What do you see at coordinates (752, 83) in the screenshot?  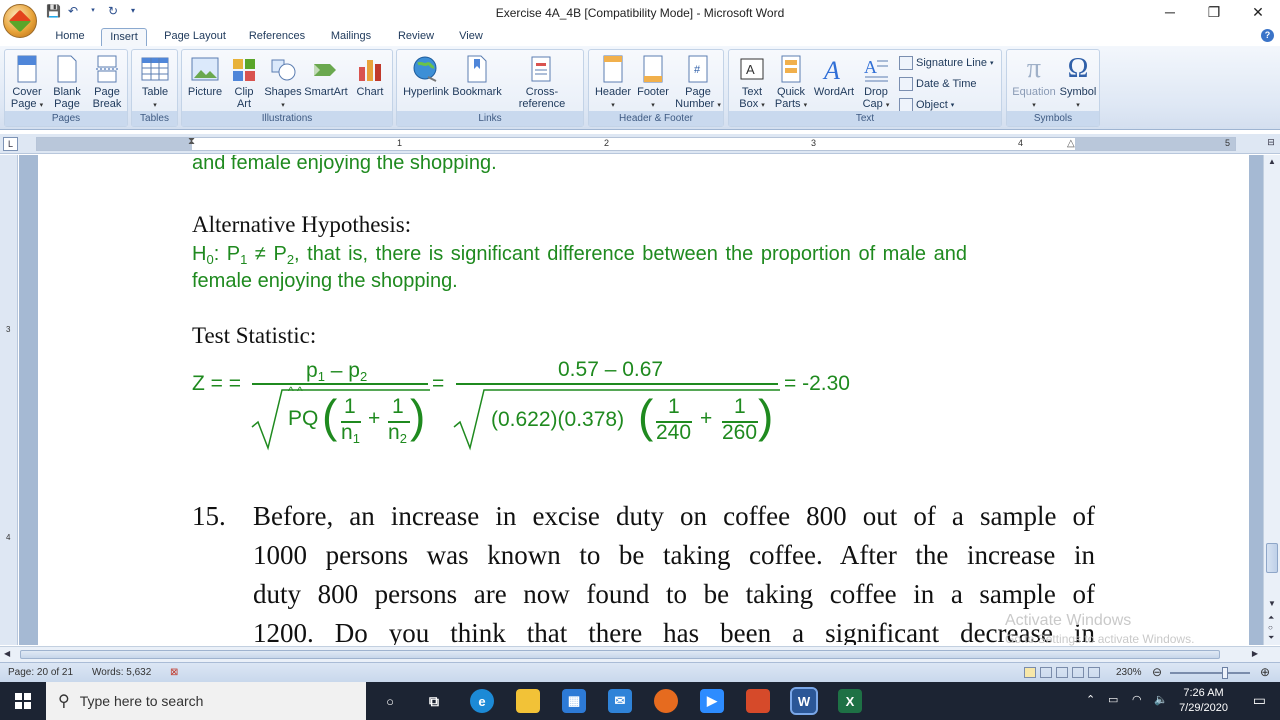 I see `text-box-button: A Text Box ▾` at bounding box center [752, 83].